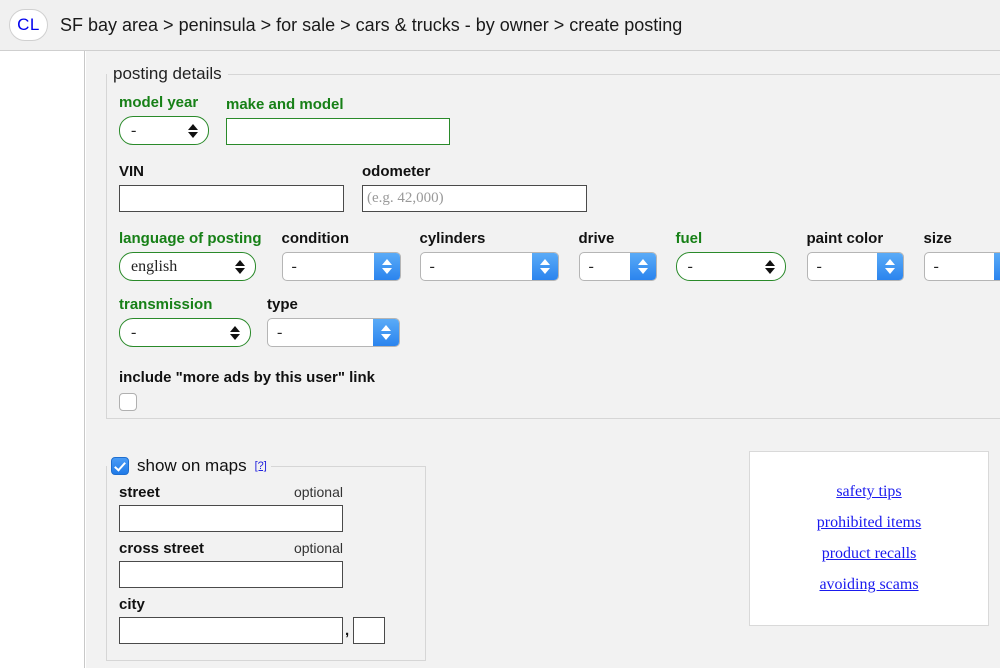 The image size is (1000, 668). I want to click on model-year-field: model year -, so click(164, 119).